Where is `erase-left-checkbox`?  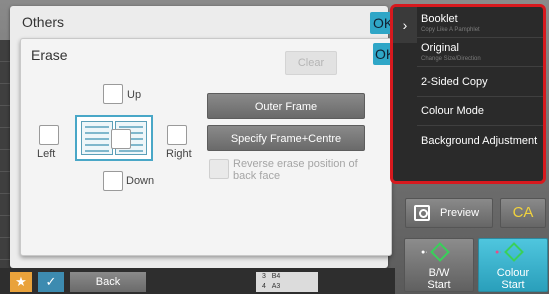 erase-left-checkbox is located at coordinates (49, 135).